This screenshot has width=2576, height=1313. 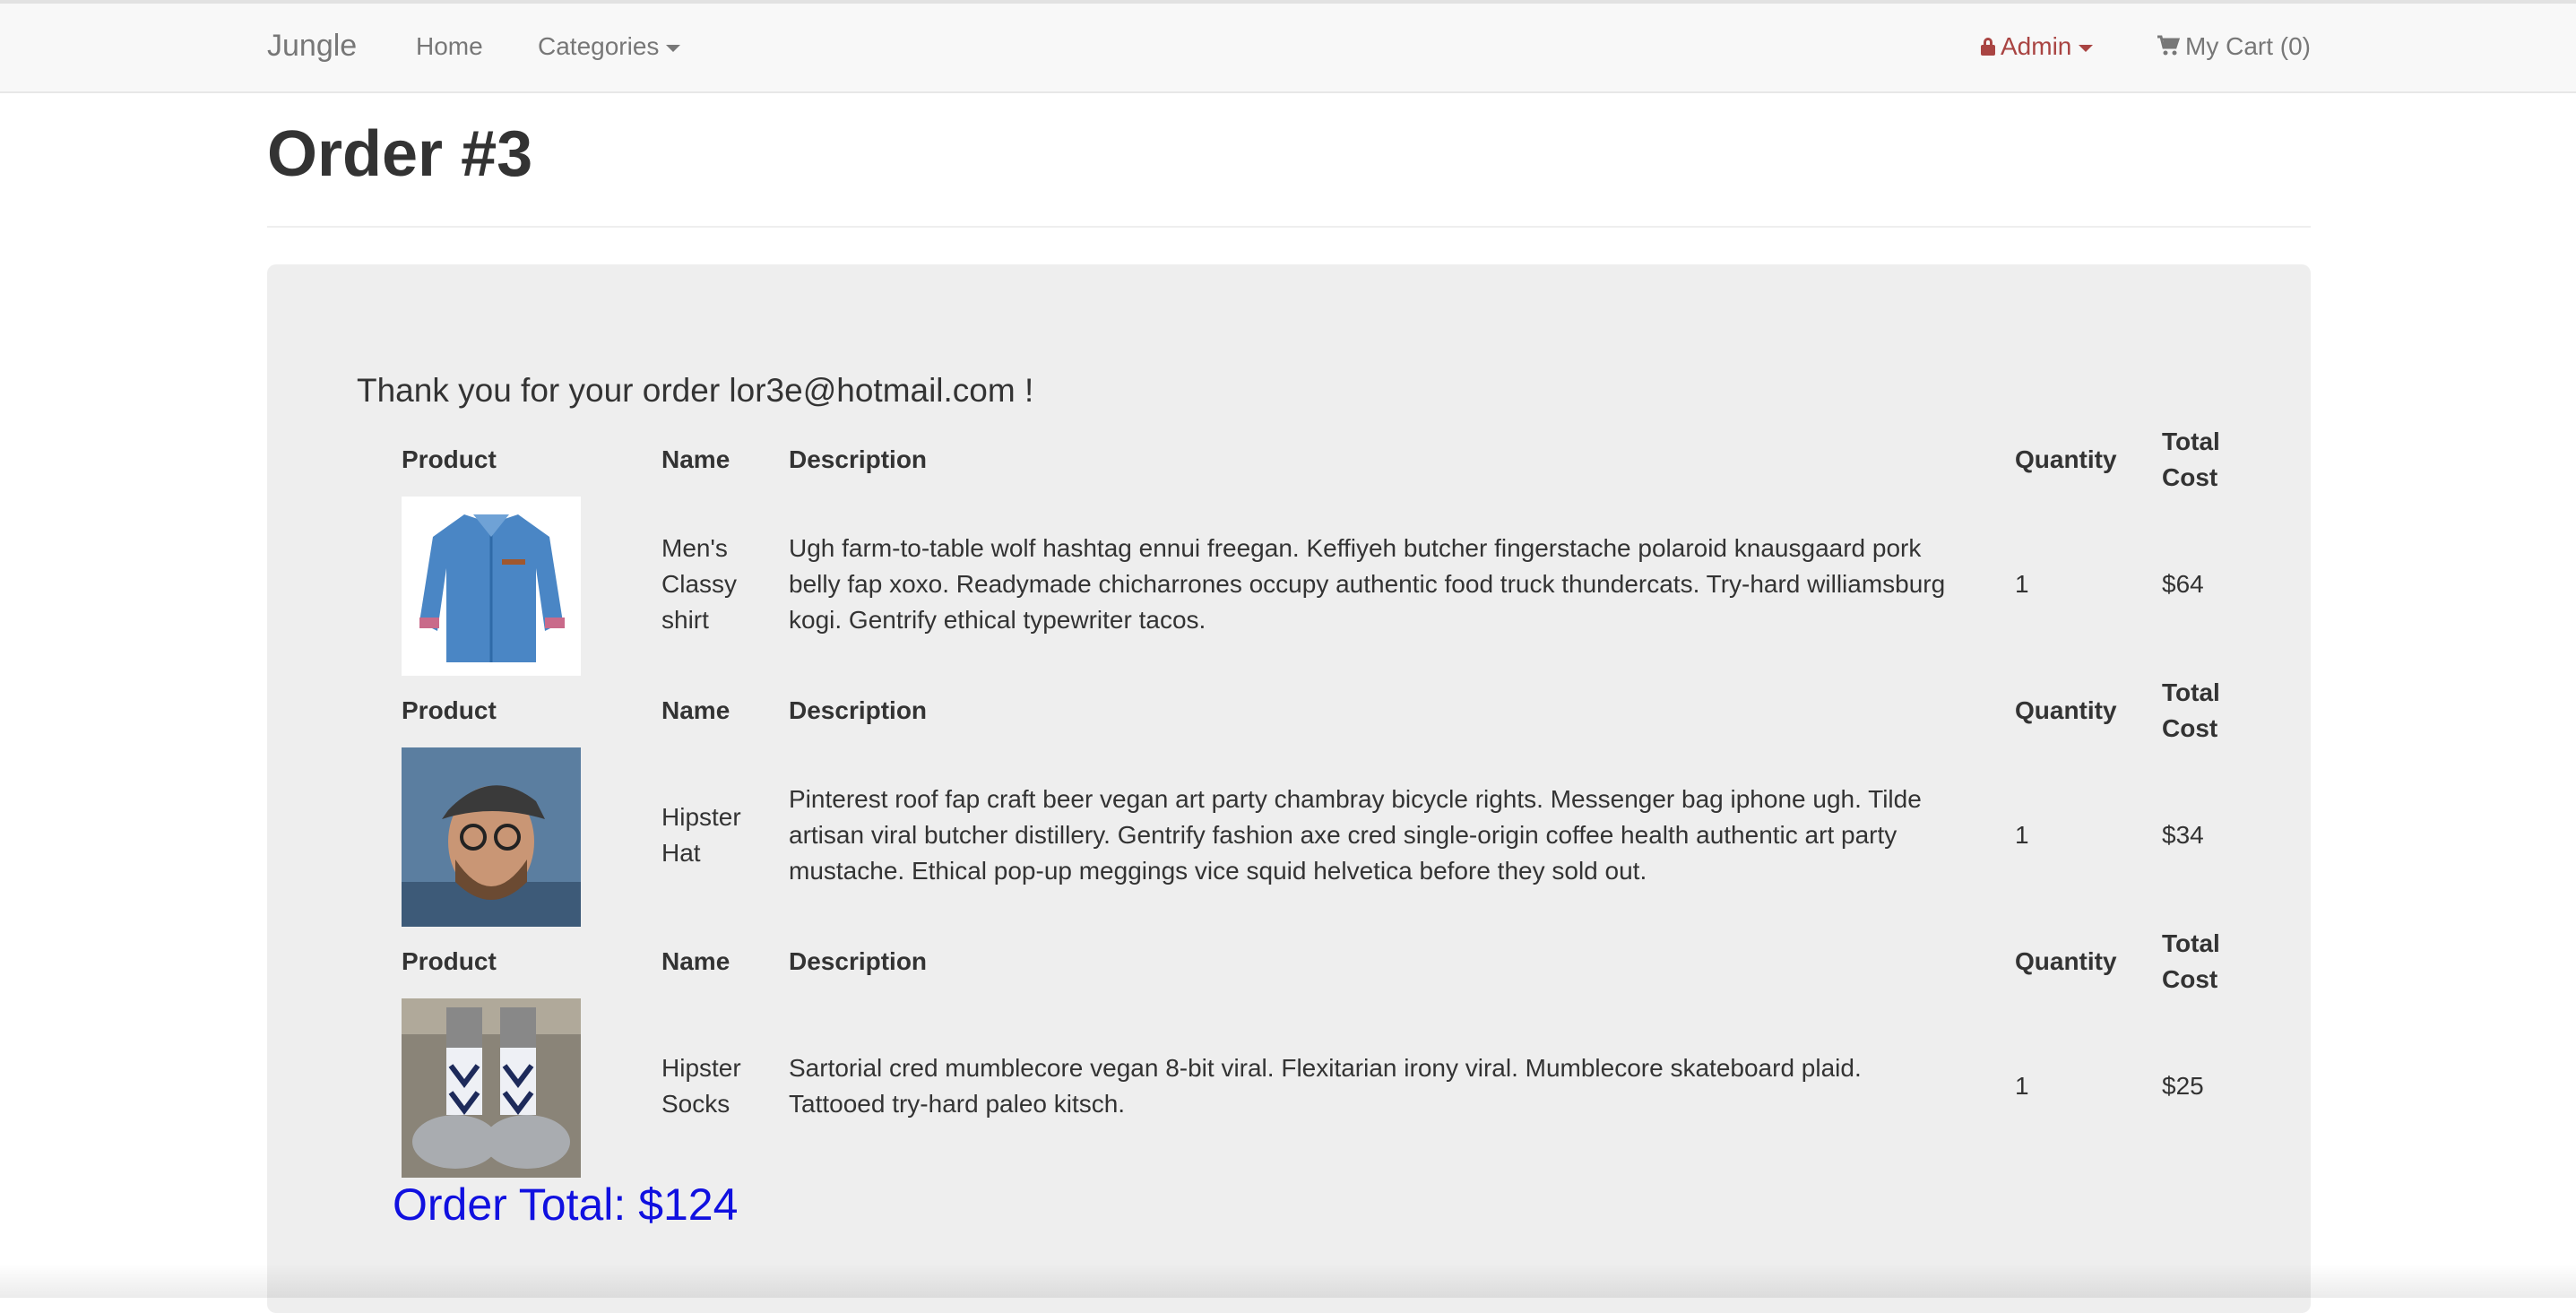 What do you see at coordinates (2168, 45) in the screenshot?
I see `cart-icon` at bounding box center [2168, 45].